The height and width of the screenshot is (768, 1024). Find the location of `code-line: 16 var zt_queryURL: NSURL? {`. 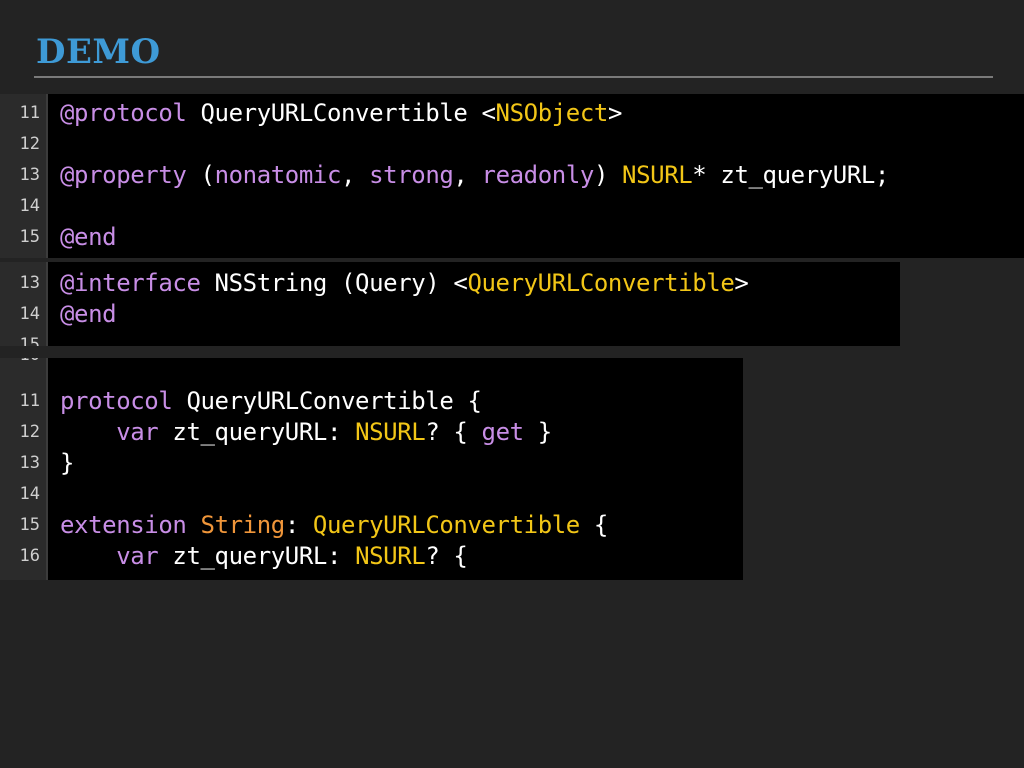

code-line: 16 var zt_queryURL: NSURL? { is located at coordinates (371, 556).